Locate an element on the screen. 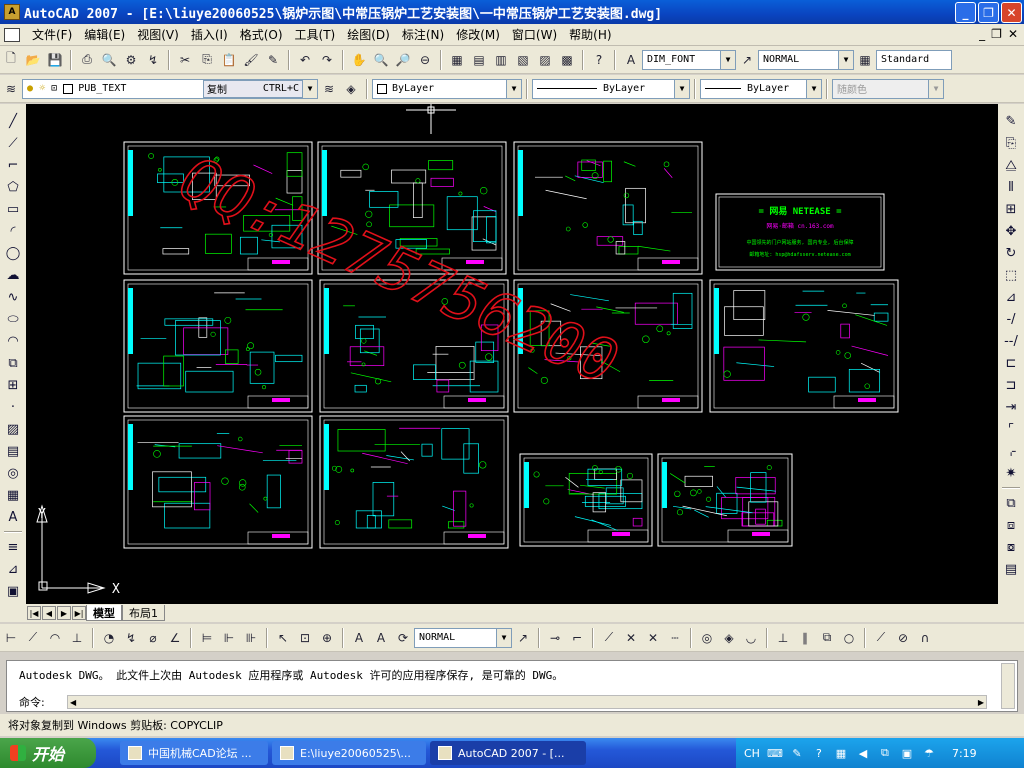  dim-edit-icon: A is located at coordinates (359, 638).